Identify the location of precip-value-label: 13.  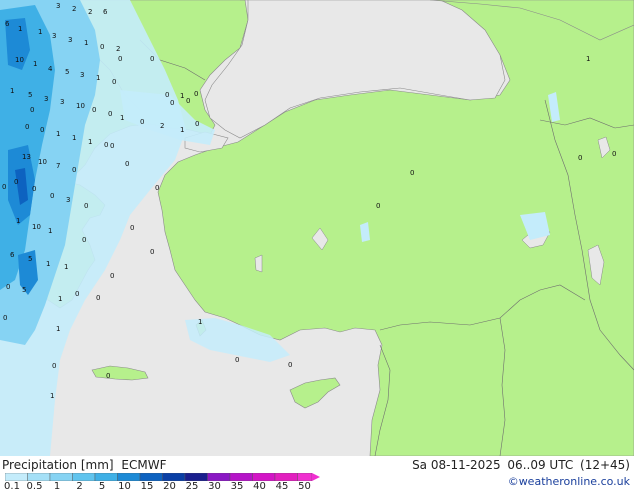
(26, 157).